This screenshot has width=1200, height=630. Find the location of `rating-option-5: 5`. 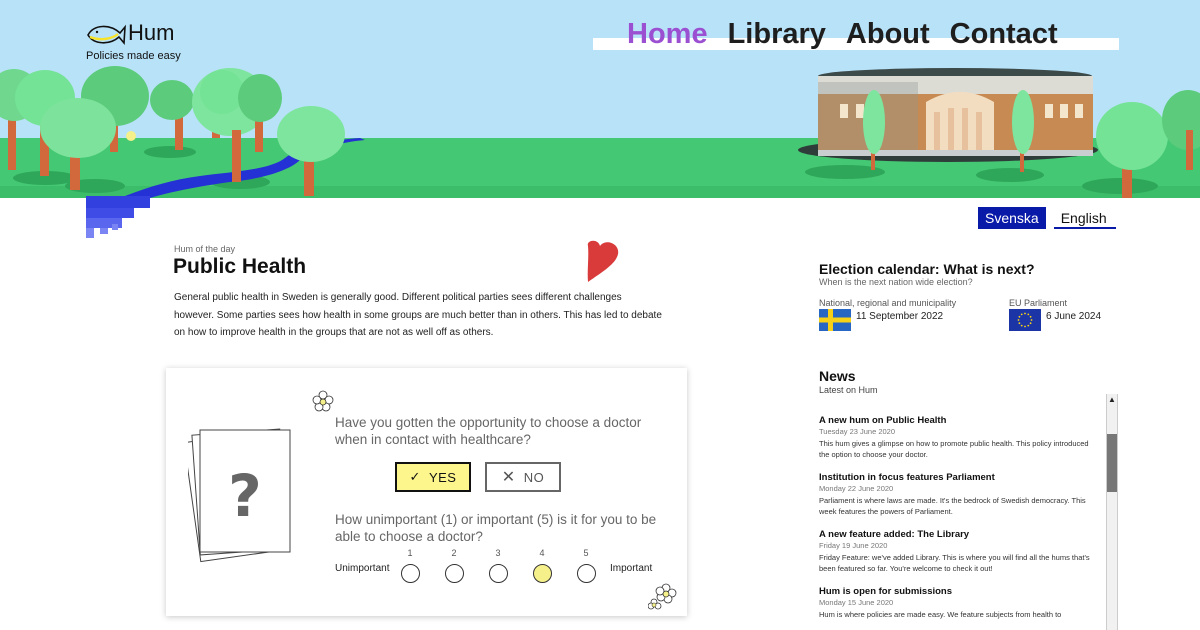

rating-option-5: 5 is located at coordinates (586, 565).